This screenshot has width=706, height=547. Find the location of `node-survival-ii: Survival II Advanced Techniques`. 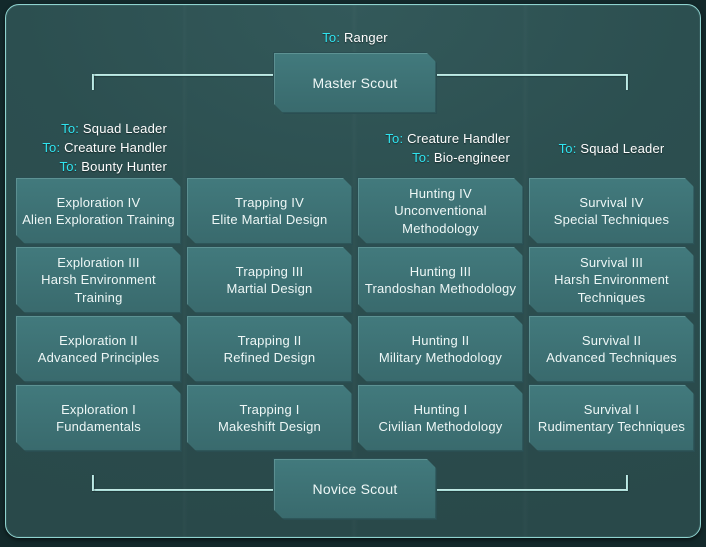

node-survival-ii: Survival II Advanced Techniques is located at coordinates (611, 349).